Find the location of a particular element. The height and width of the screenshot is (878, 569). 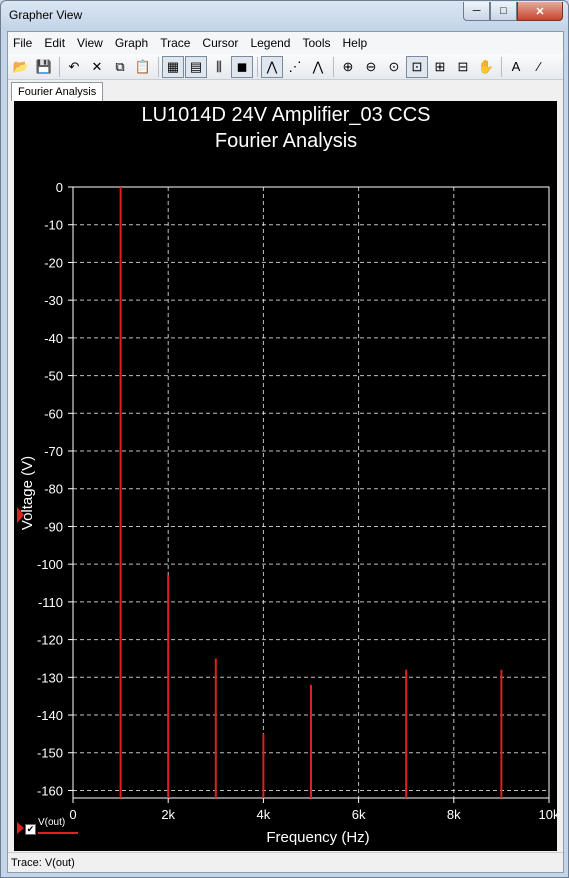

y-tick-label: -110 is located at coordinates (50, 602).